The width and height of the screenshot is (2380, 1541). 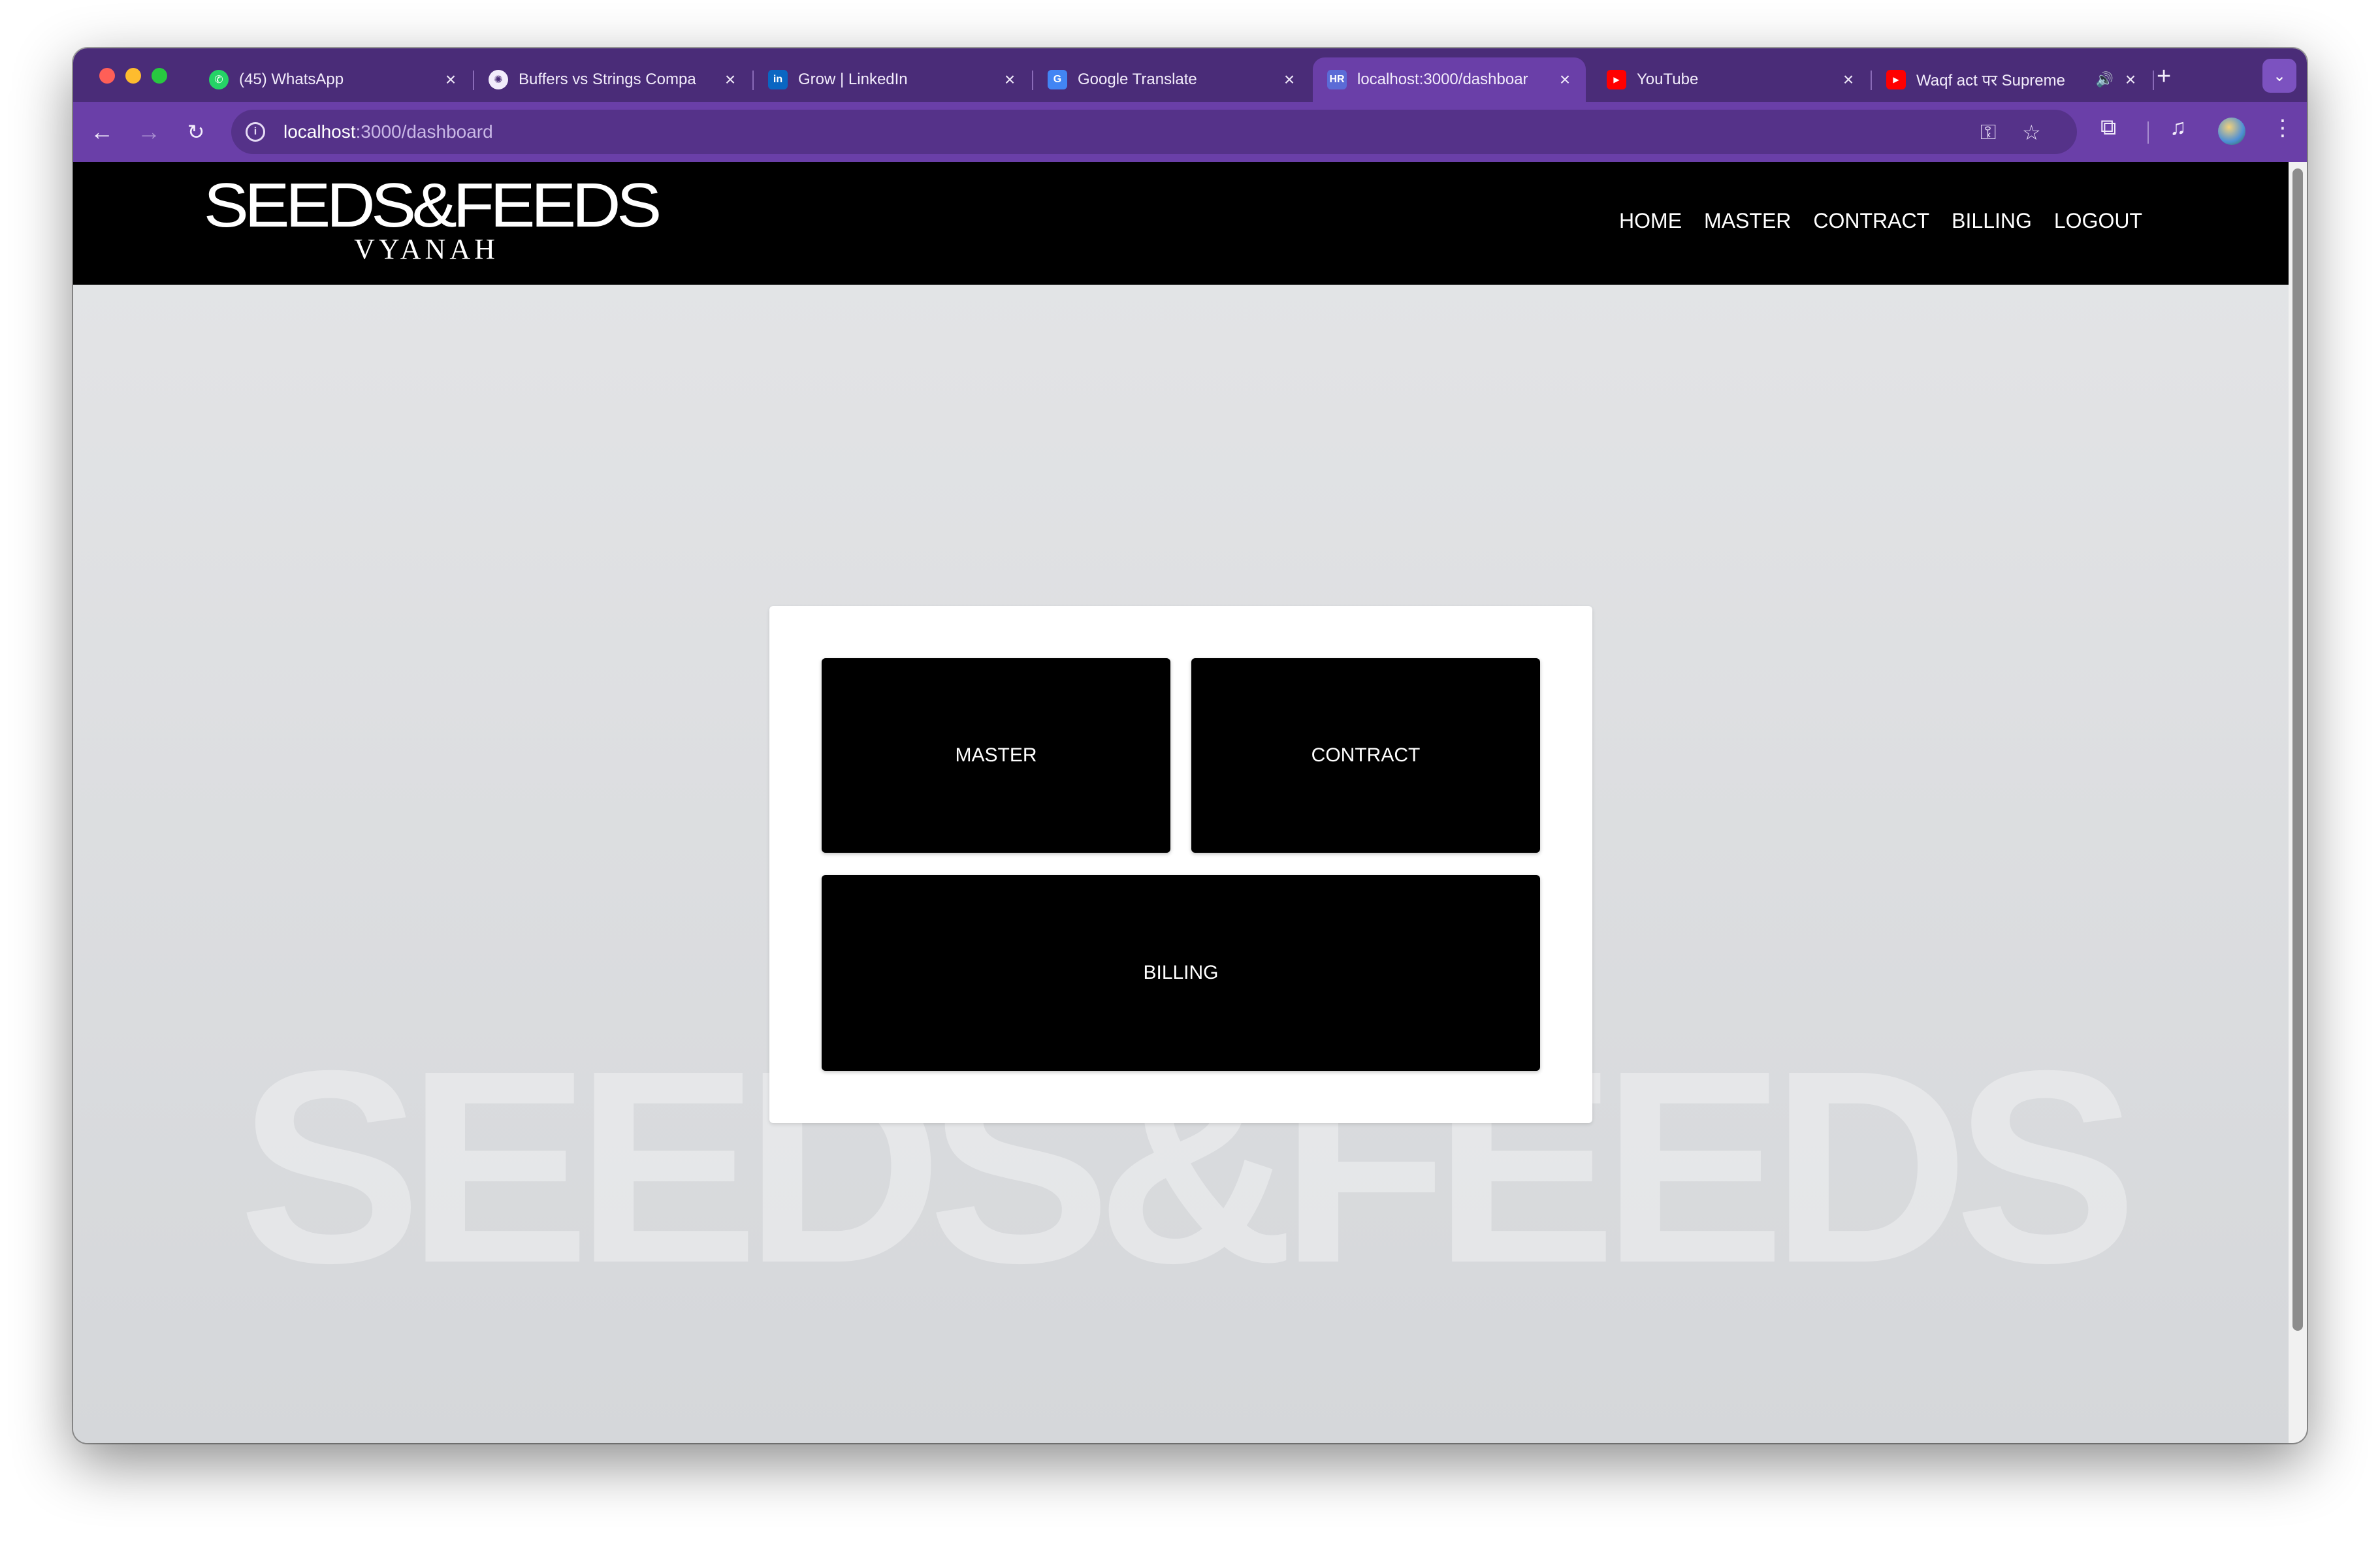 I want to click on speaker-icon: 🔊, so click(x=2105, y=79).